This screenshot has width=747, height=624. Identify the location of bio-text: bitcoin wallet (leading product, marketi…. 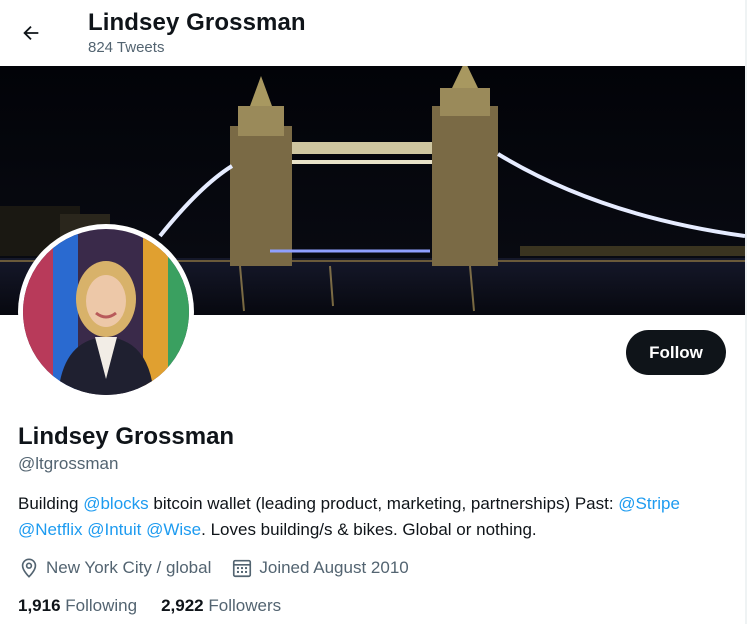
(383, 503).